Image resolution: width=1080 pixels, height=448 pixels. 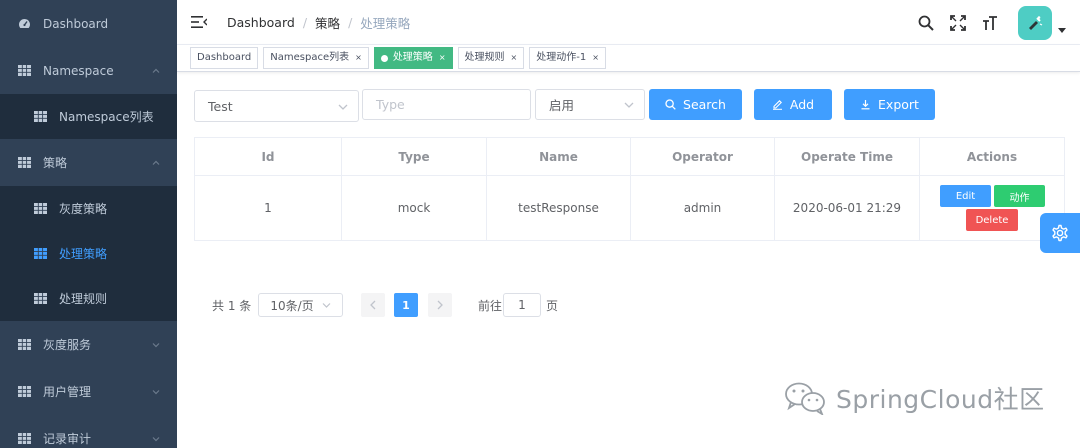 What do you see at coordinates (1035, 22) in the screenshot?
I see `avatar` at bounding box center [1035, 22].